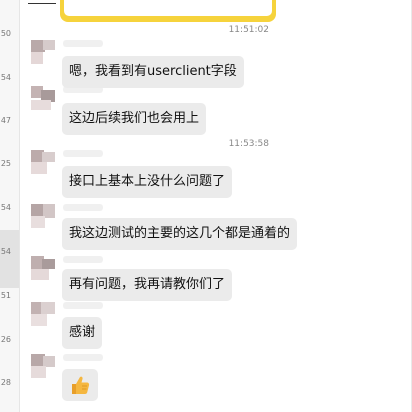 The image size is (412, 412). I want to click on message-bubble: 再有问题，我再请教你们了, so click(147, 285).